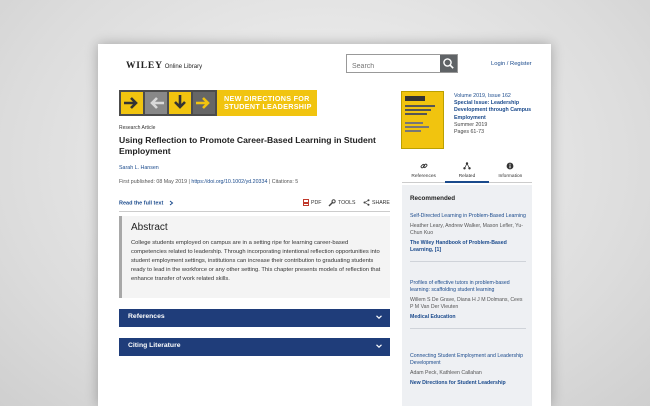 This screenshot has height=406, width=650. Describe the element at coordinates (171, 203) in the screenshot. I see `chevron-right-icon` at that location.